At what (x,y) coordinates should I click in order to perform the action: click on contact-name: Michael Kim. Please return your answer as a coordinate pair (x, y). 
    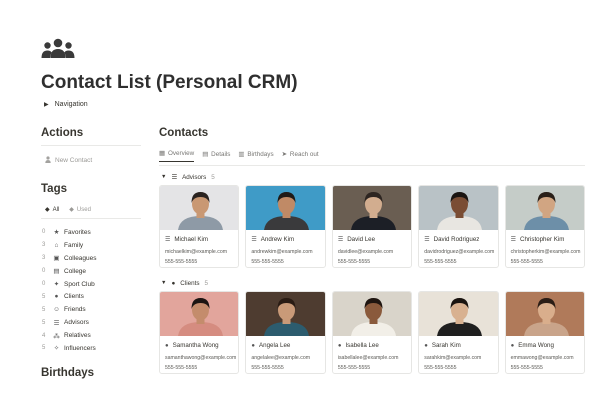
    Looking at the image, I should click on (191, 239).